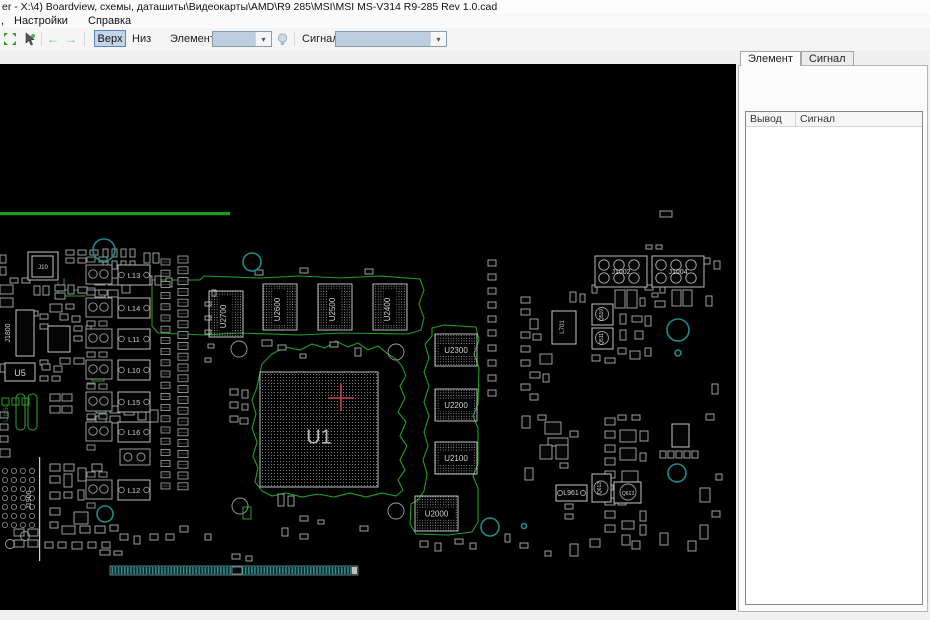 Image resolution: width=930 pixels, height=620 pixels. Describe the element at coordinates (109, 21) in the screenshot. I see `menu-help: Справка` at that location.